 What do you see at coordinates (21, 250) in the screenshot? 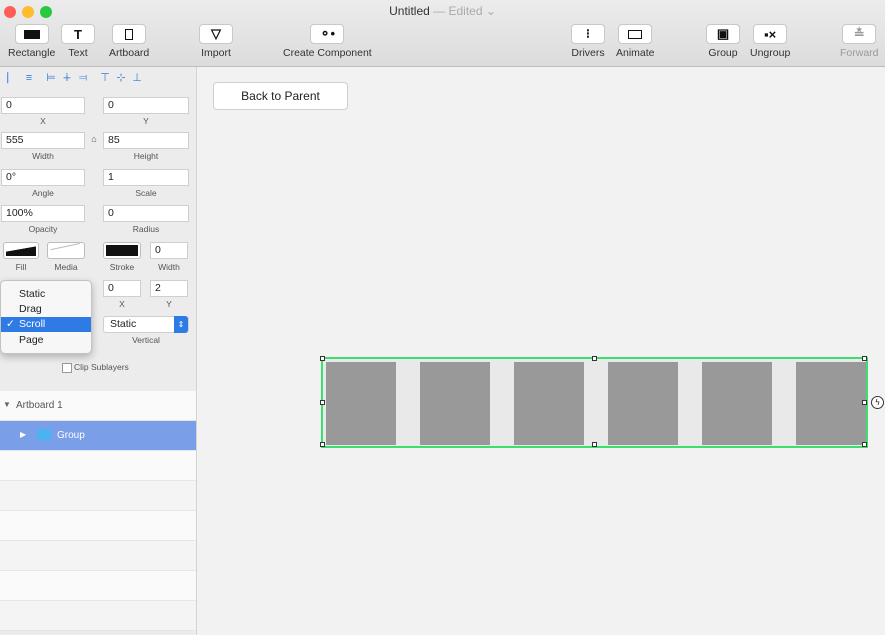
I see `fill-swatch` at bounding box center [21, 250].